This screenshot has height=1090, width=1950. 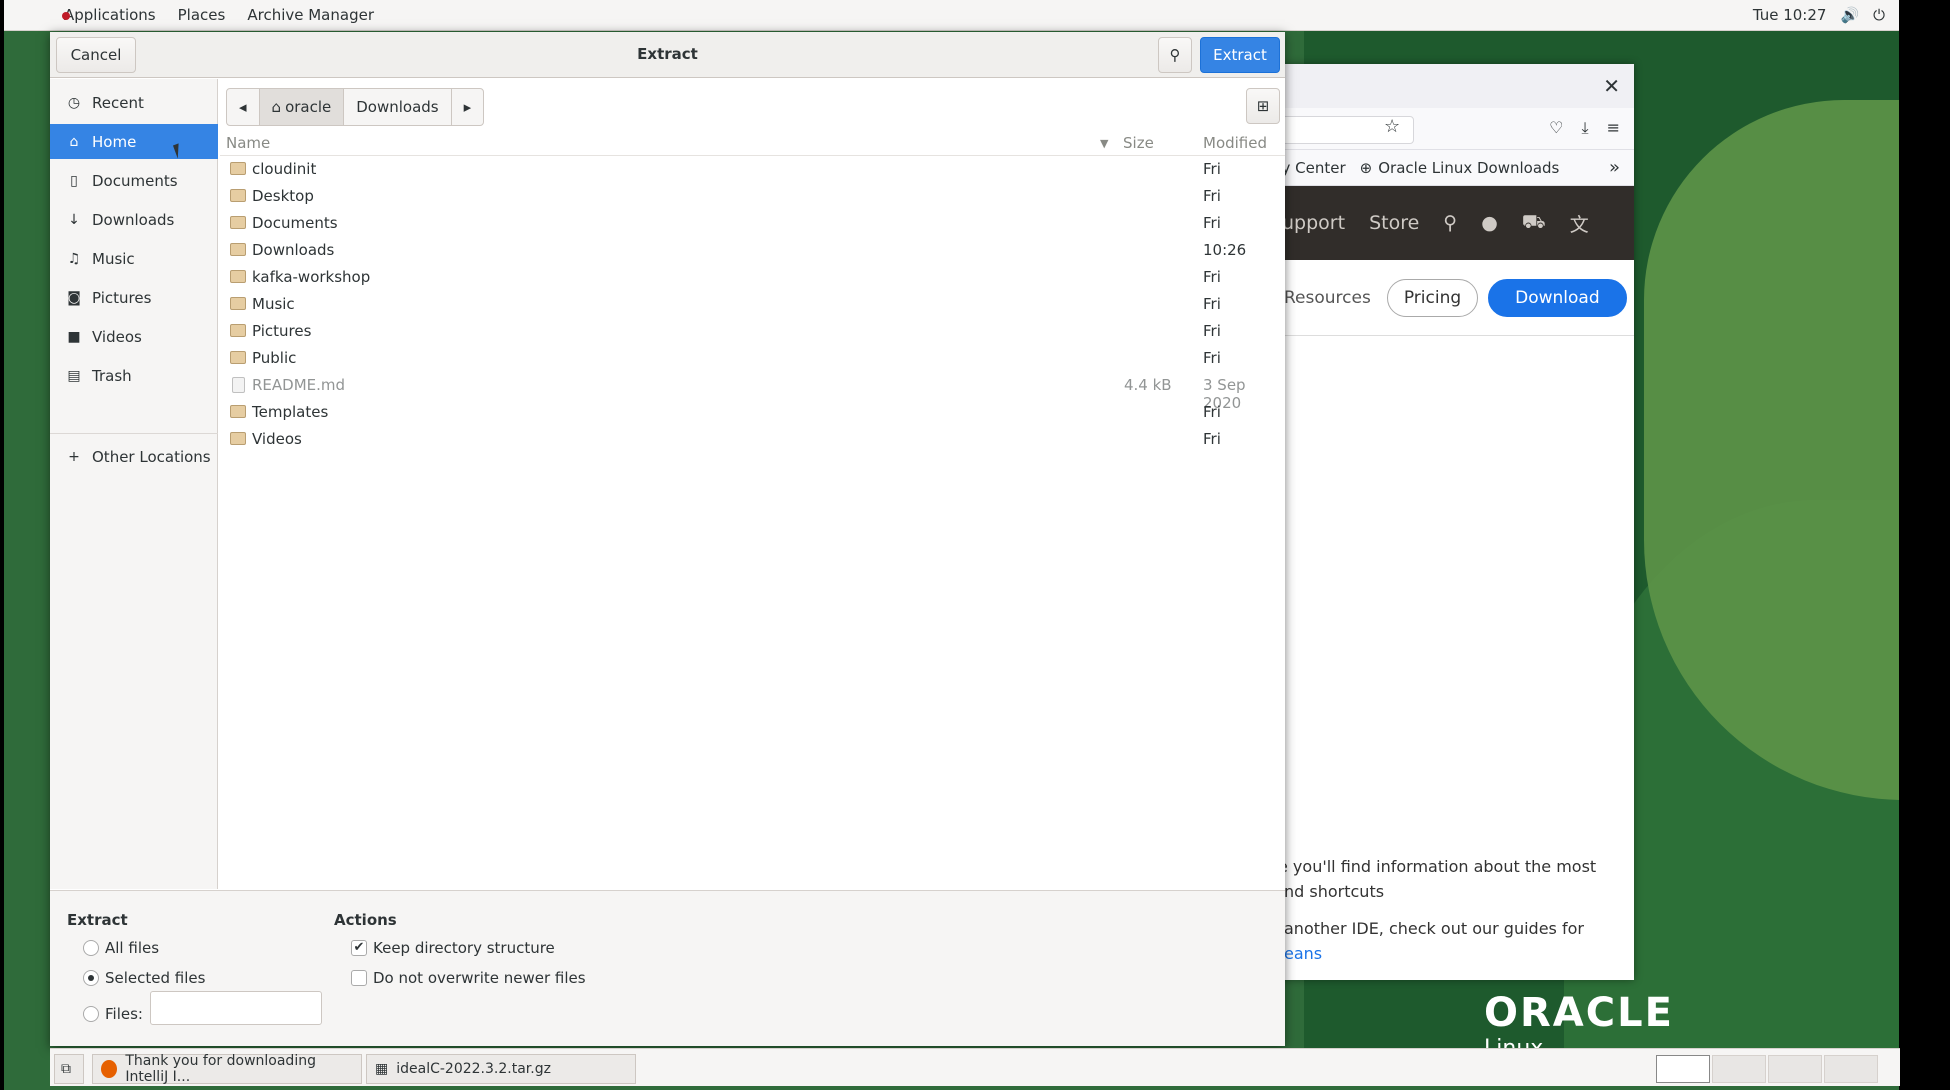 I want to click on path-downloads-button: Downloads, so click(x=398, y=107).